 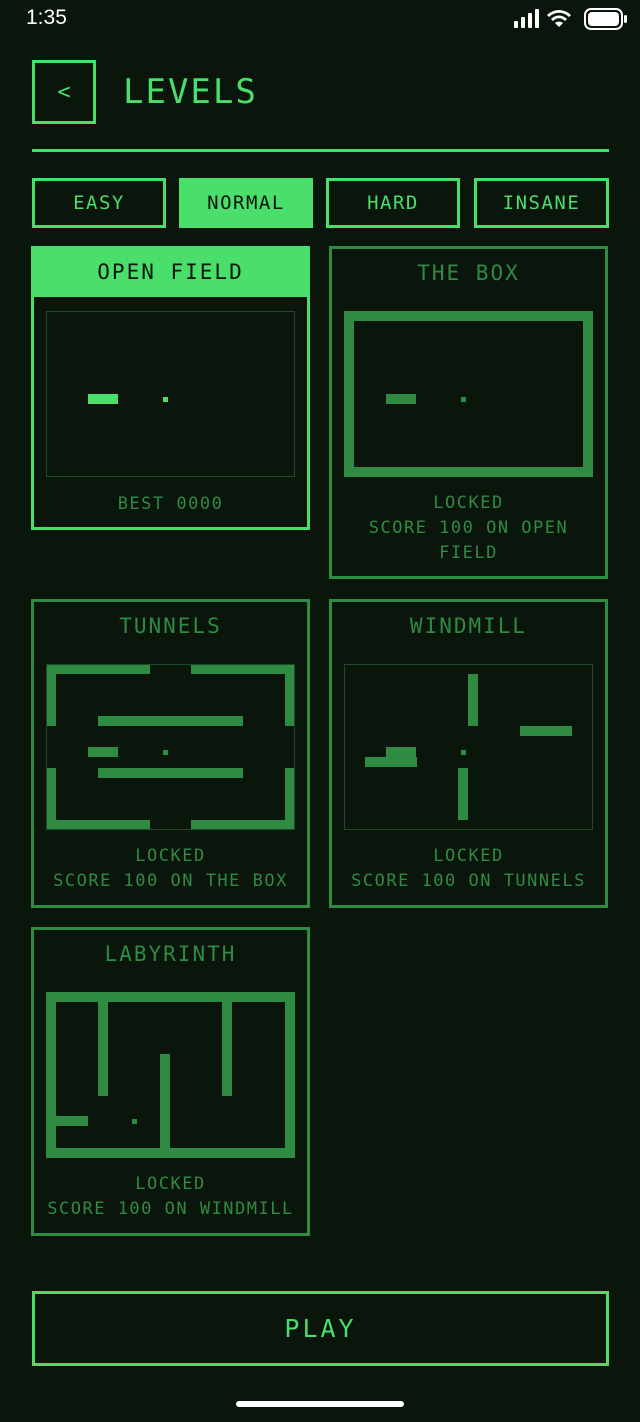 I want to click on level-unlock-hint: SCORE 100 ON THE BOX, so click(x=170, y=881).